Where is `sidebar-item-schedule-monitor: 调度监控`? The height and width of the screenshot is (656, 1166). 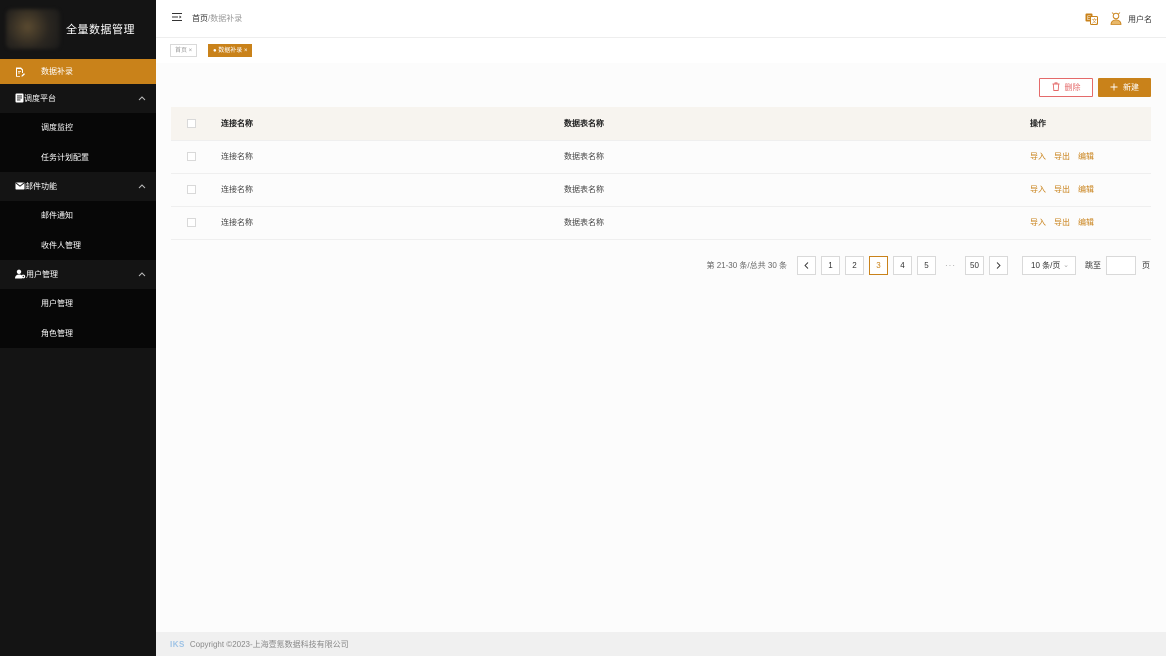 sidebar-item-schedule-monitor: 调度监控 is located at coordinates (78, 128).